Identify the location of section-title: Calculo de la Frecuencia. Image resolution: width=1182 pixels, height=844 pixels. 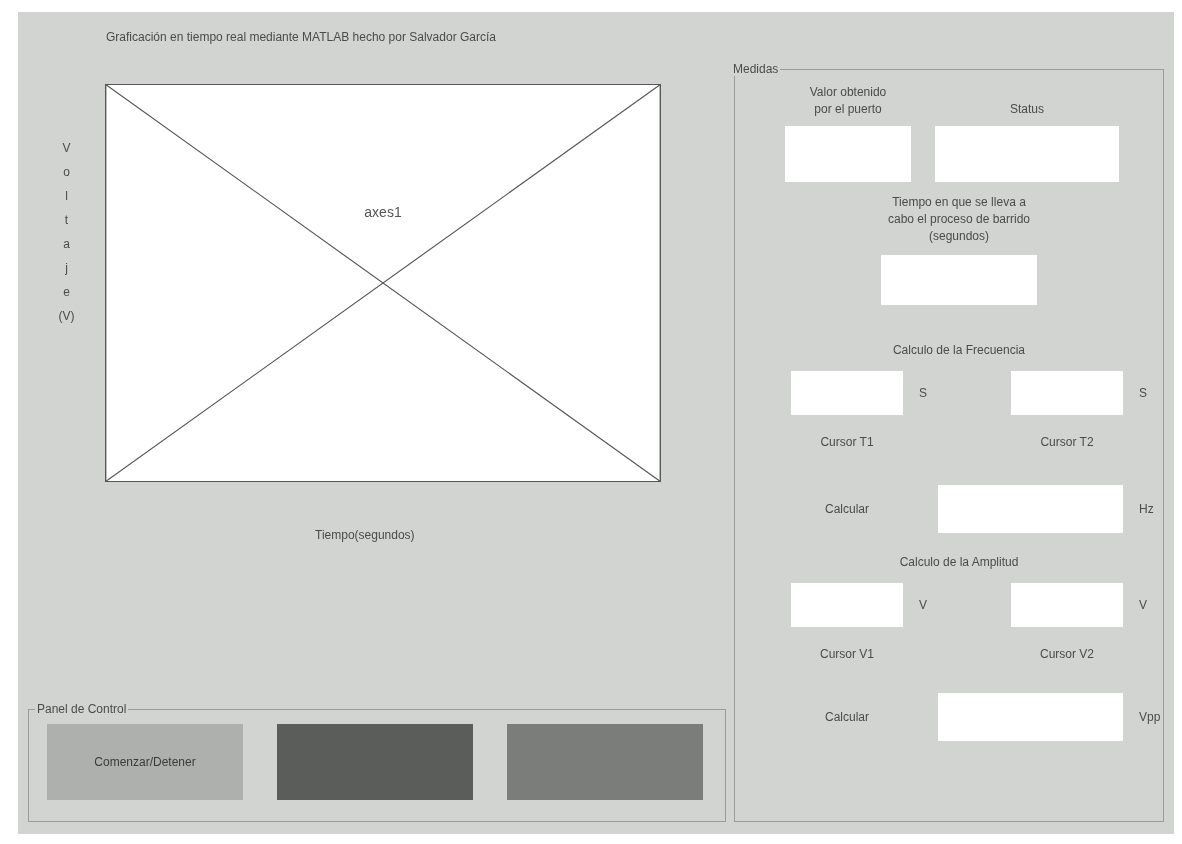
(959, 350).